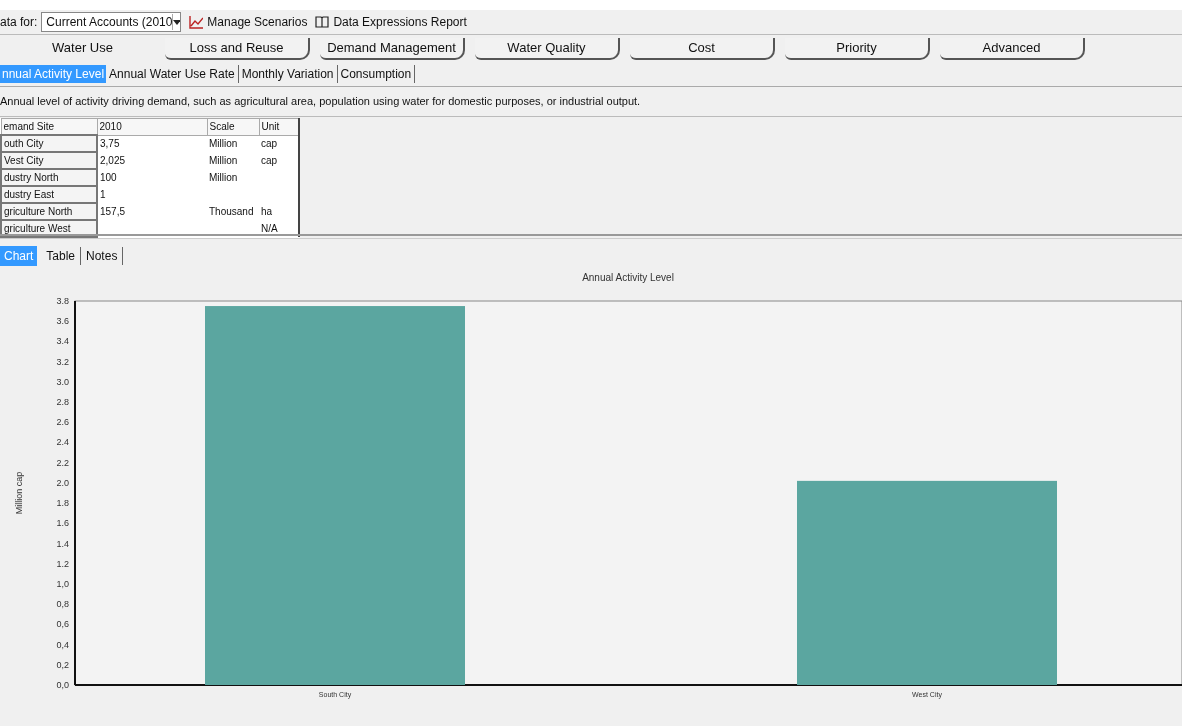  I want to click on main-tab: Loss and Reuse, so click(237, 49).